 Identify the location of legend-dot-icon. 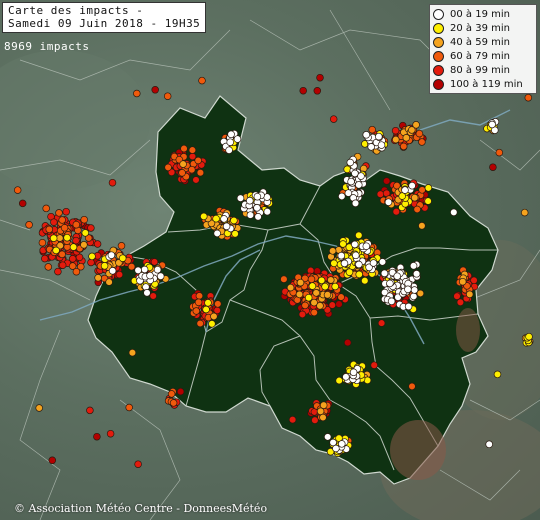
(438, 56).